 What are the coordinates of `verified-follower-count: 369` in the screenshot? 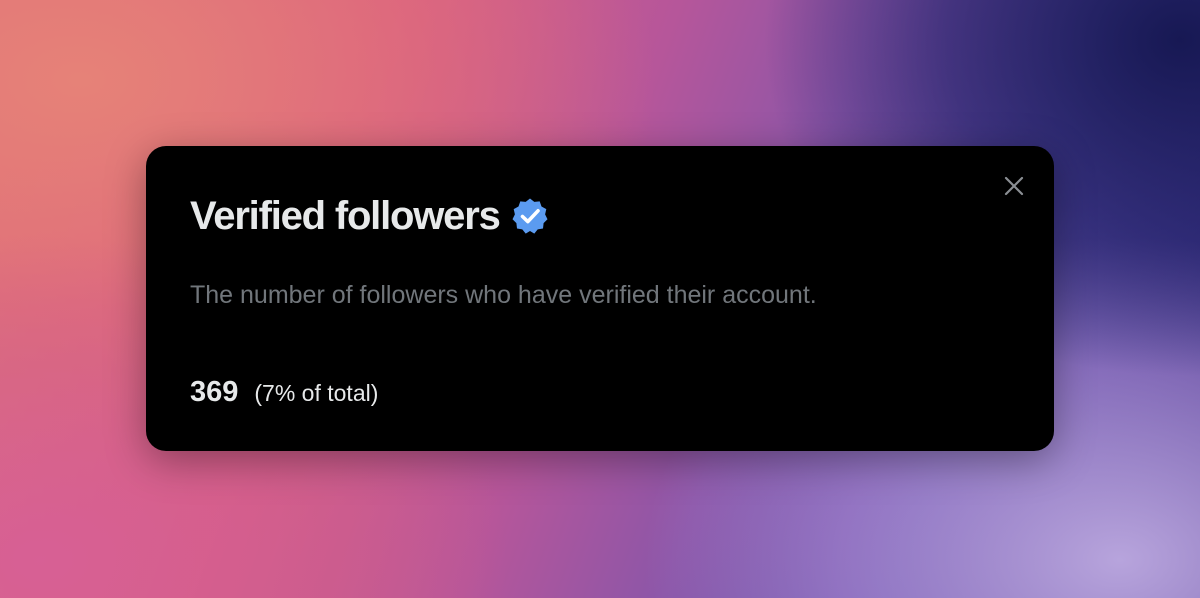 It's located at (214, 392).